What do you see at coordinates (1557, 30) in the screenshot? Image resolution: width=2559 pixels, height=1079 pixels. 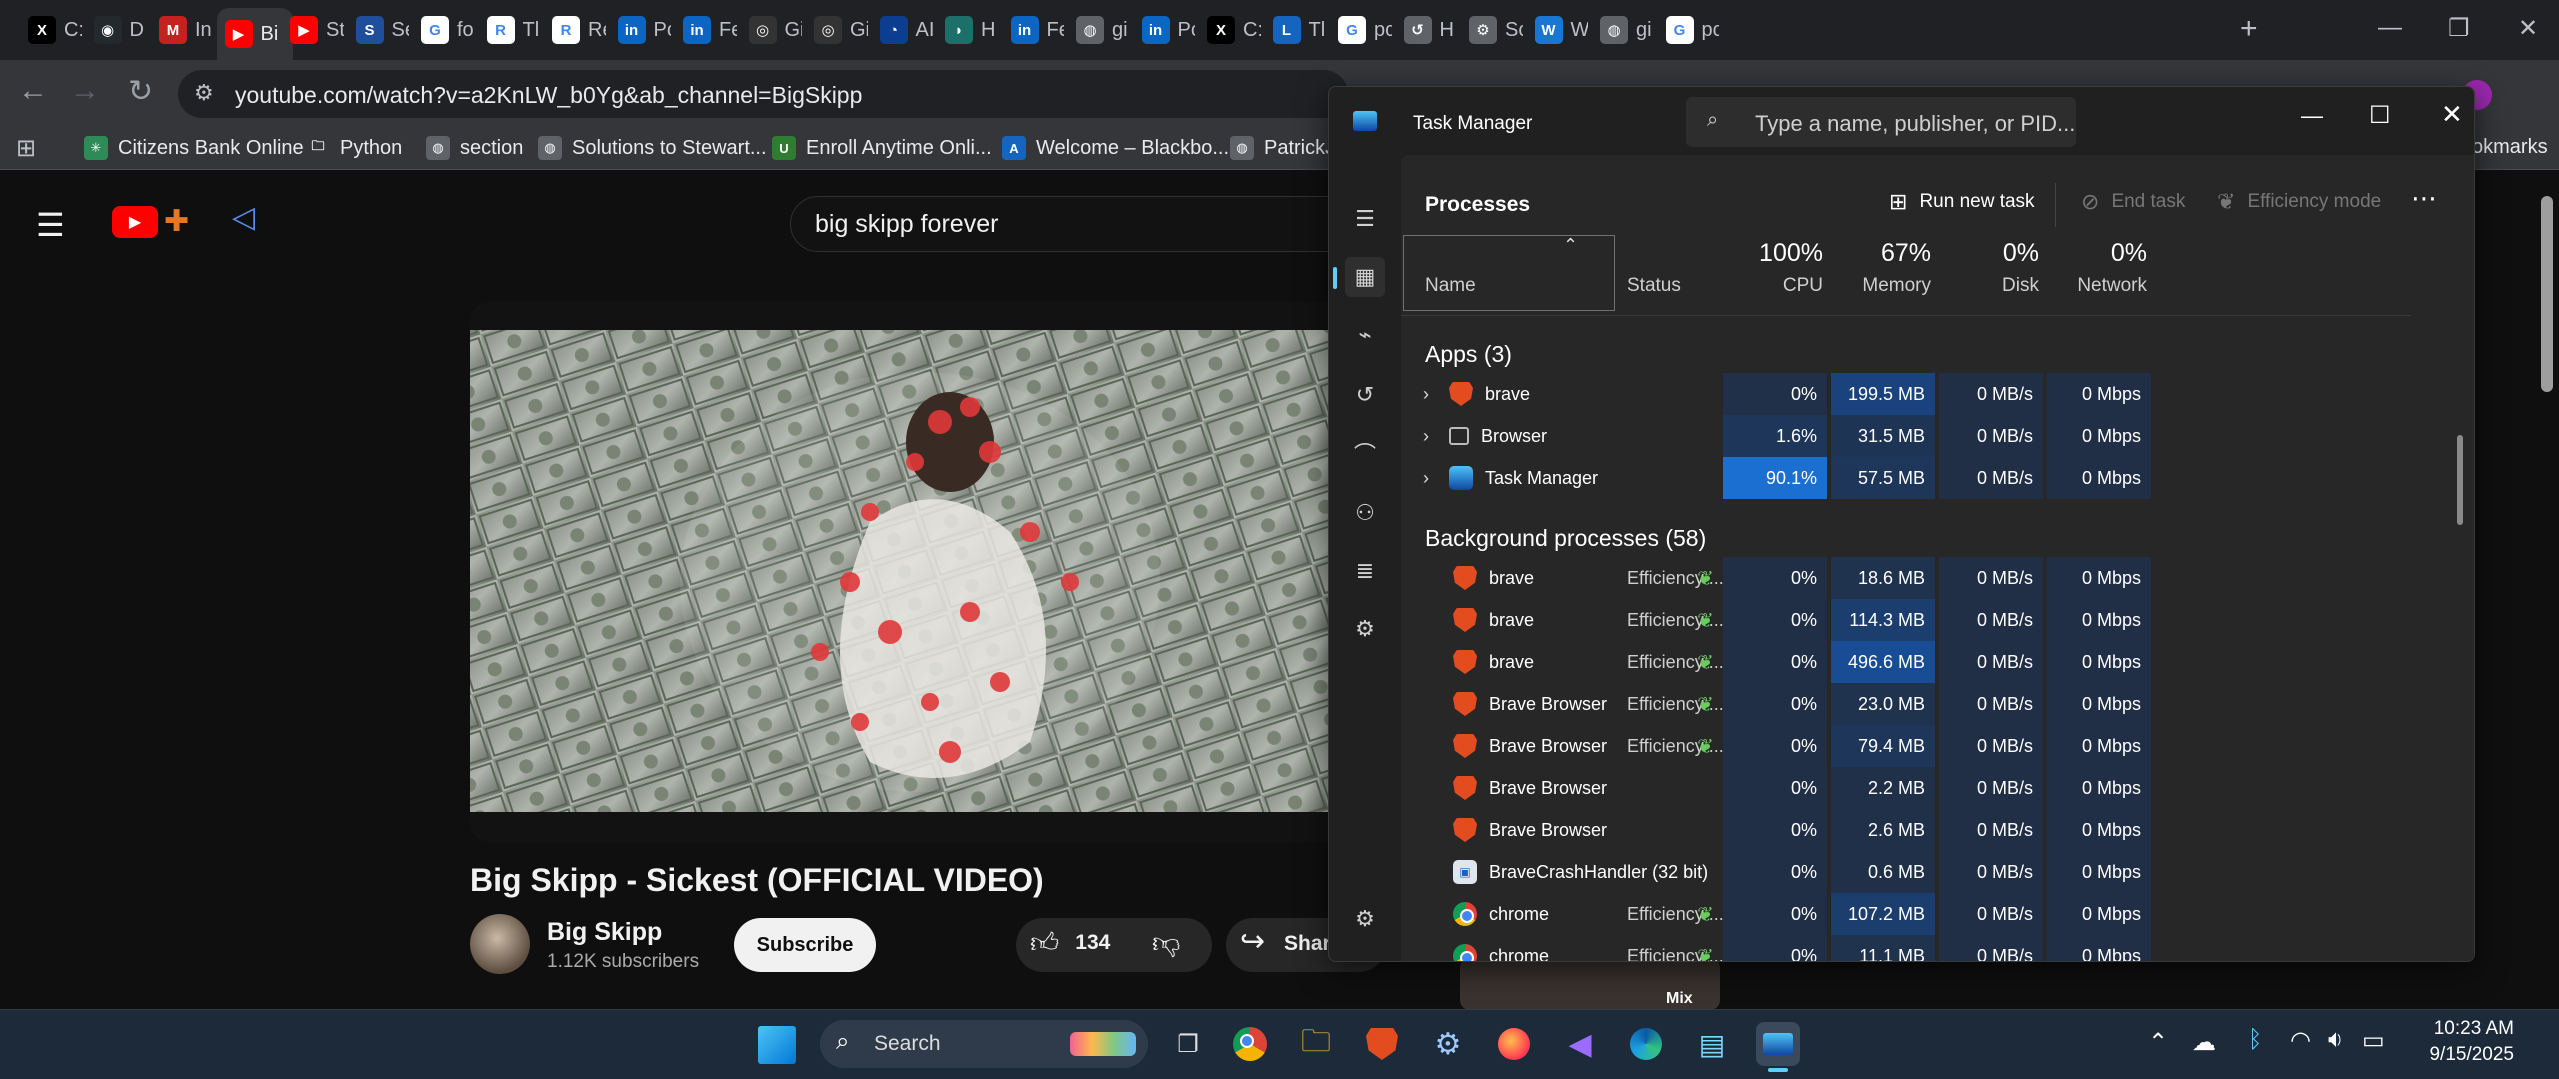 I see `browser-tab: WW` at bounding box center [1557, 30].